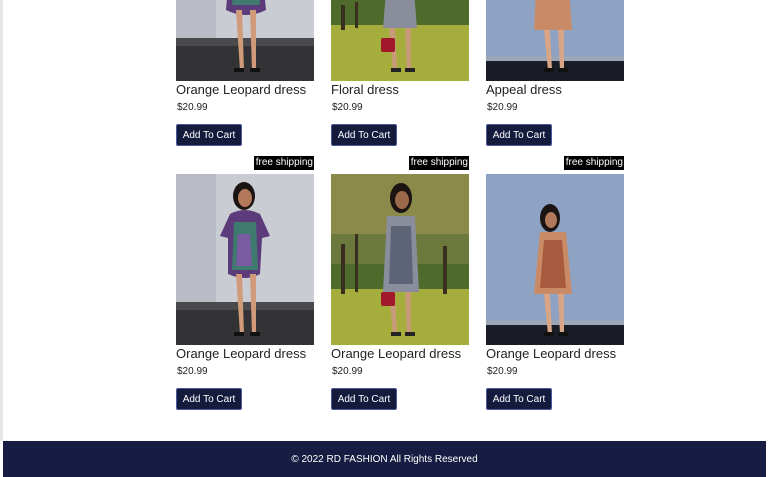 The height and width of the screenshot is (477, 769). I want to click on product-card: Floral dress $20.99 Add To Cart, so click(400, 75).